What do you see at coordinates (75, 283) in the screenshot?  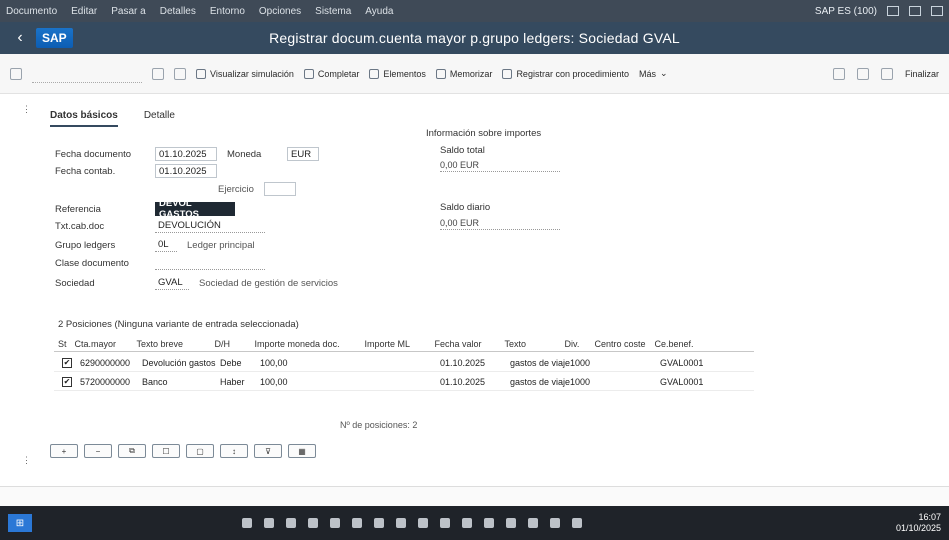 I see `label-sociedad: Sociedad` at bounding box center [75, 283].